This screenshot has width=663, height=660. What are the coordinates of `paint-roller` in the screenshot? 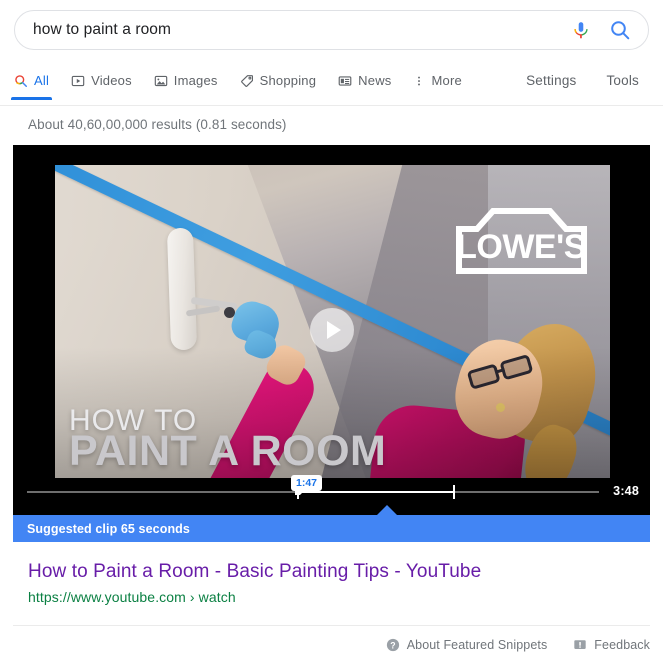 It's located at (181, 289).